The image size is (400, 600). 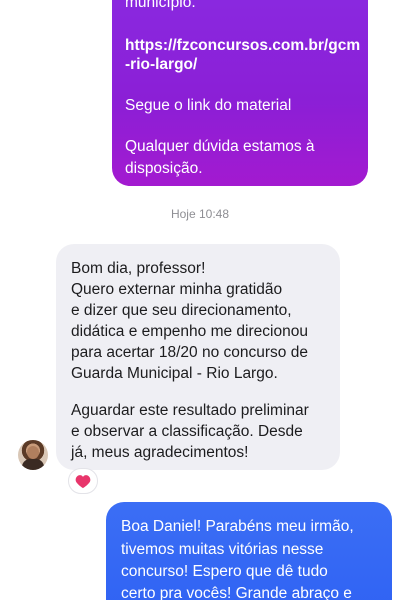 What do you see at coordinates (177, 289) in the screenshot?
I see `message-line: Quero externar minha gratidão` at bounding box center [177, 289].